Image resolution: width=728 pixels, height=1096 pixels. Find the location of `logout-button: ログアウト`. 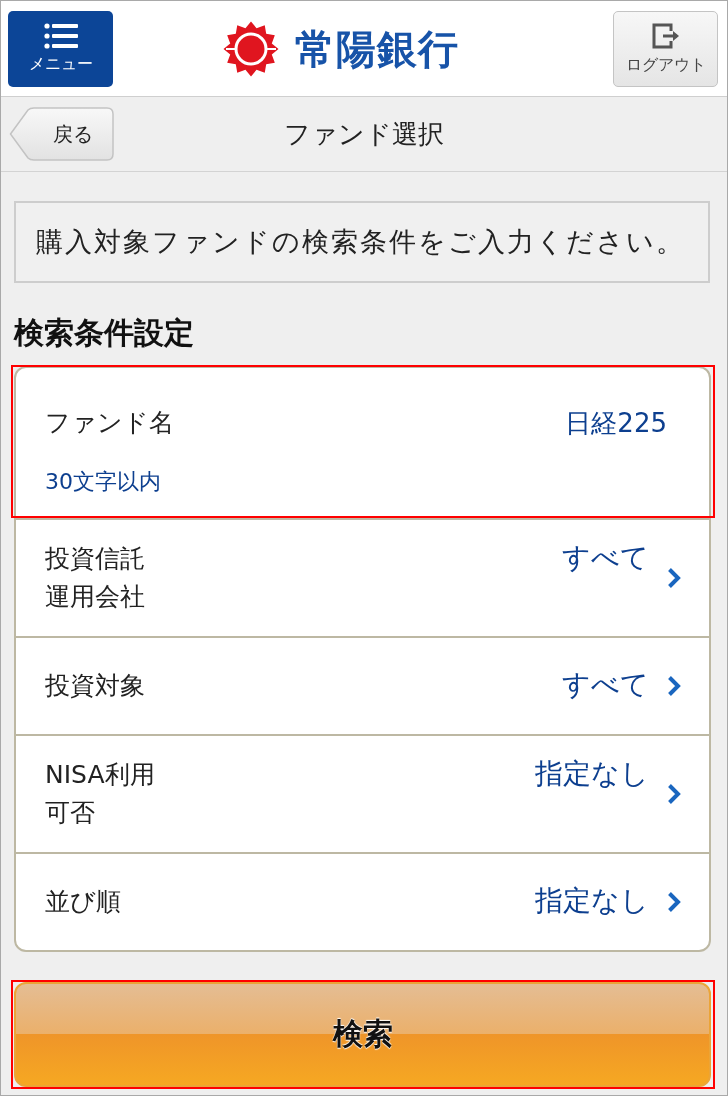

logout-button: ログアウト is located at coordinates (665, 48).